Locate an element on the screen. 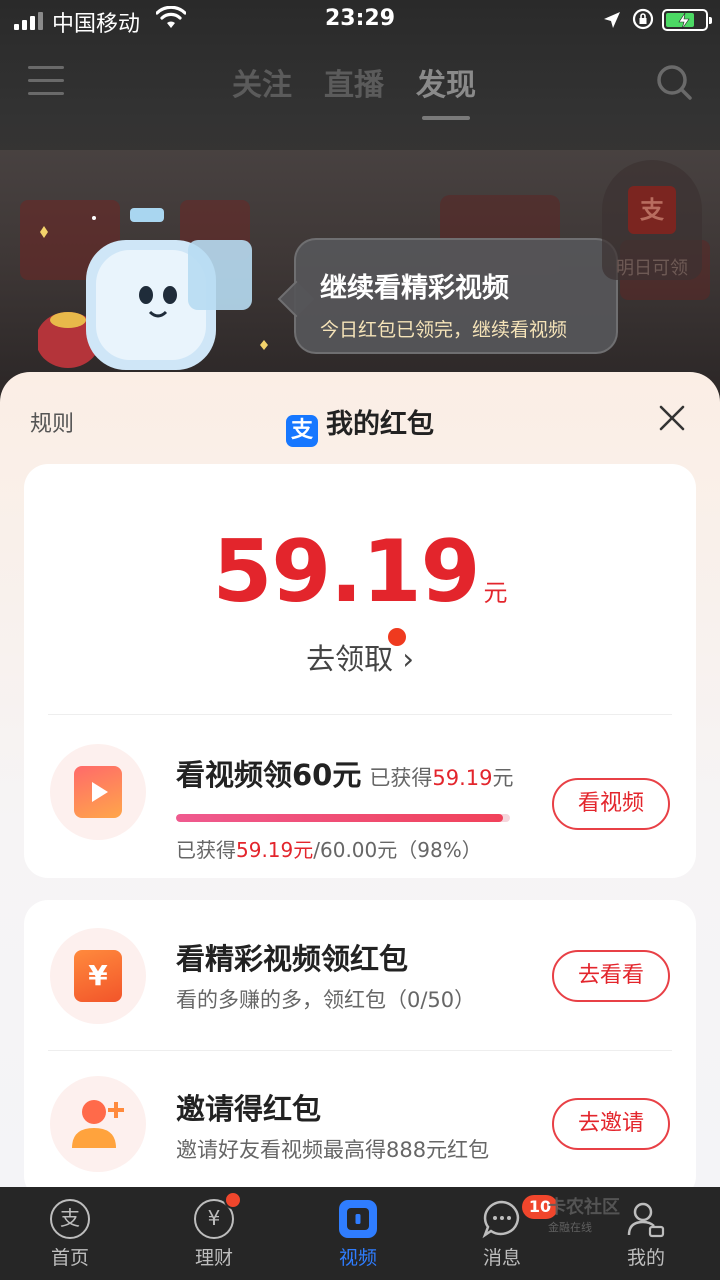 Image resolution: width=720 pixels, height=1280 pixels. sheet-header: 规则 支我的红包 is located at coordinates (360, 417).